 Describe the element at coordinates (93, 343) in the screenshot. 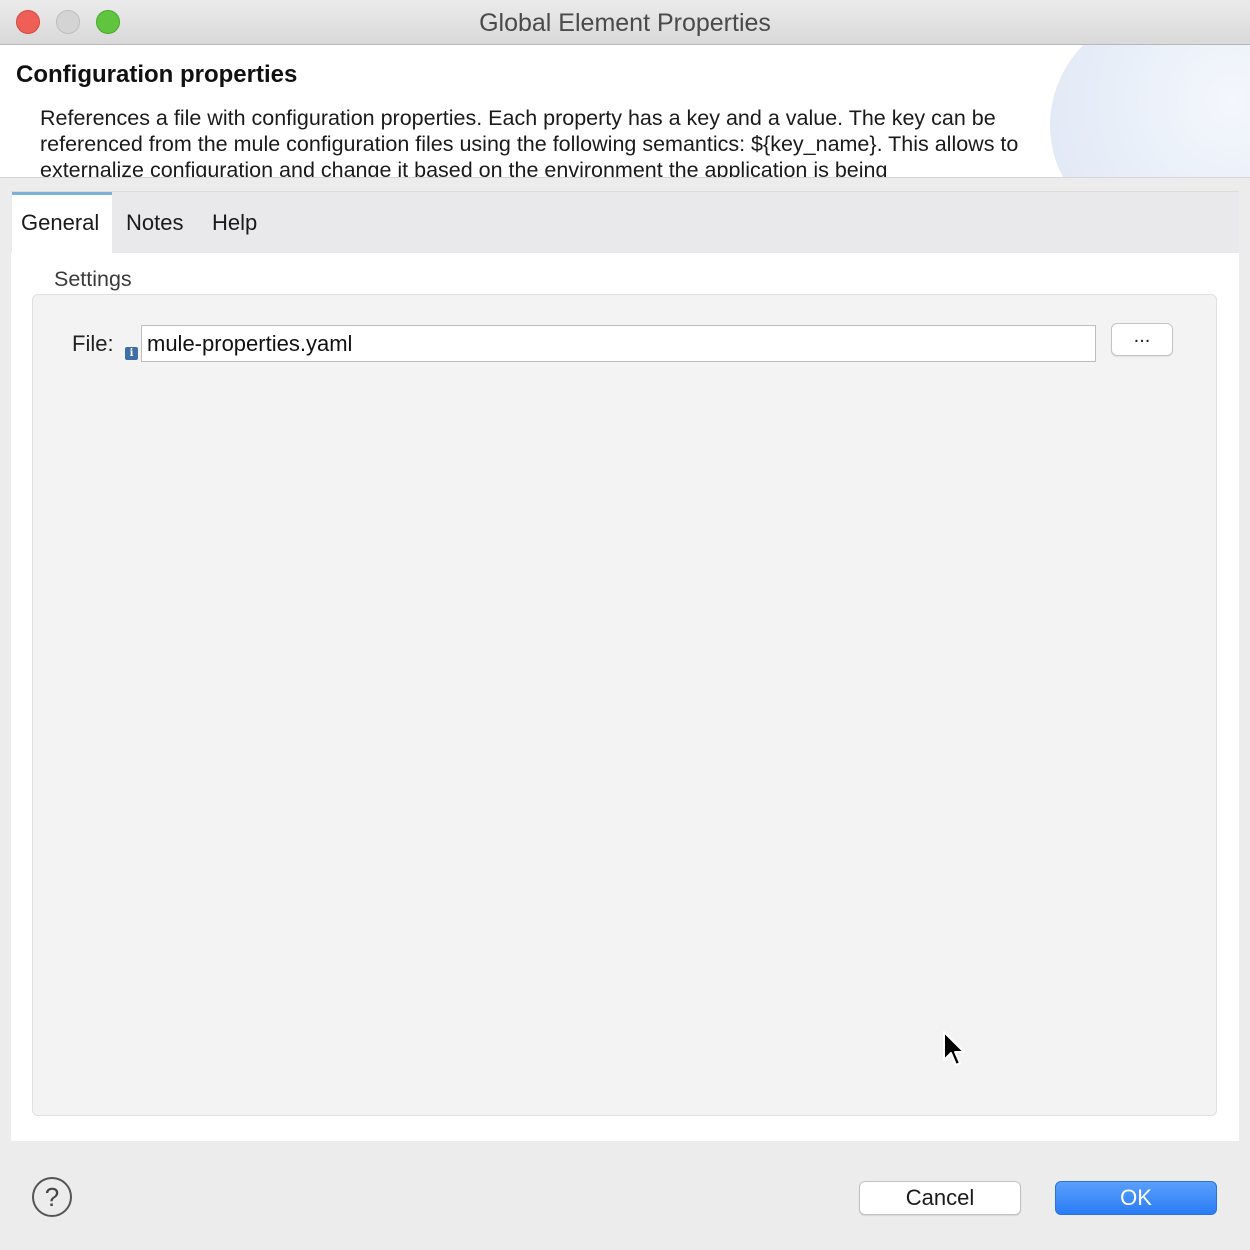

I see `file-label: File:` at that location.